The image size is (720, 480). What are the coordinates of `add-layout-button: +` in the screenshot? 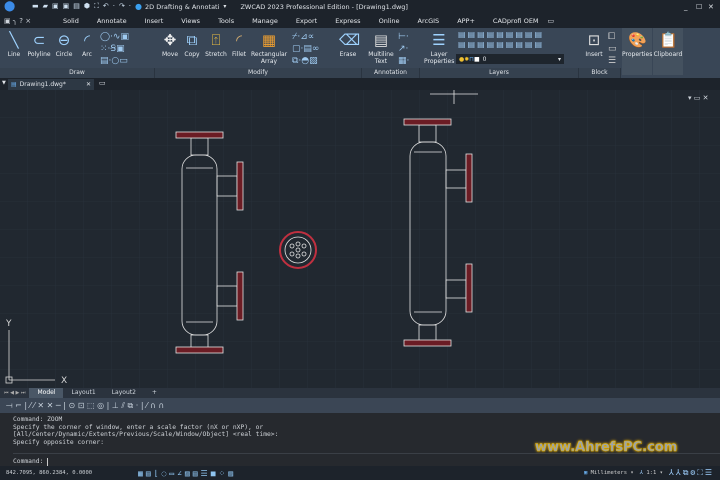 It's located at (154, 393).